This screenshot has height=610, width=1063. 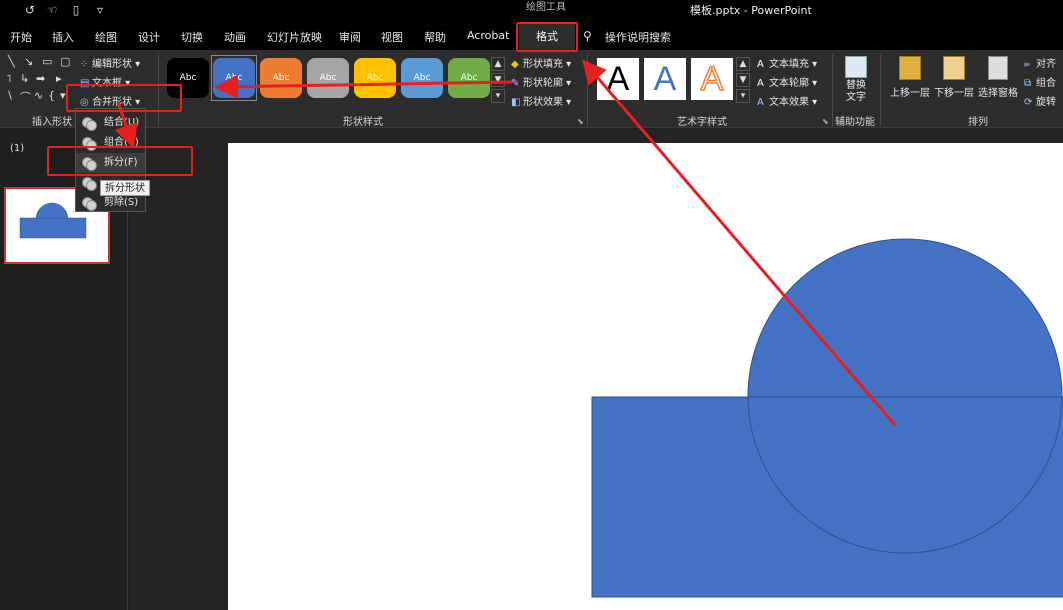 I want to click on arrow-to-fragment, so click(x=126, y=125).